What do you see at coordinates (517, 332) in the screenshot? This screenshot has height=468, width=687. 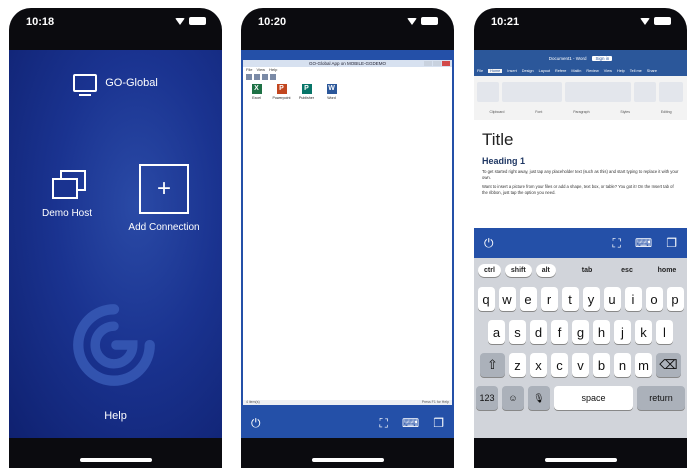 I see `key-s: s` at bounding box center [517, 332].